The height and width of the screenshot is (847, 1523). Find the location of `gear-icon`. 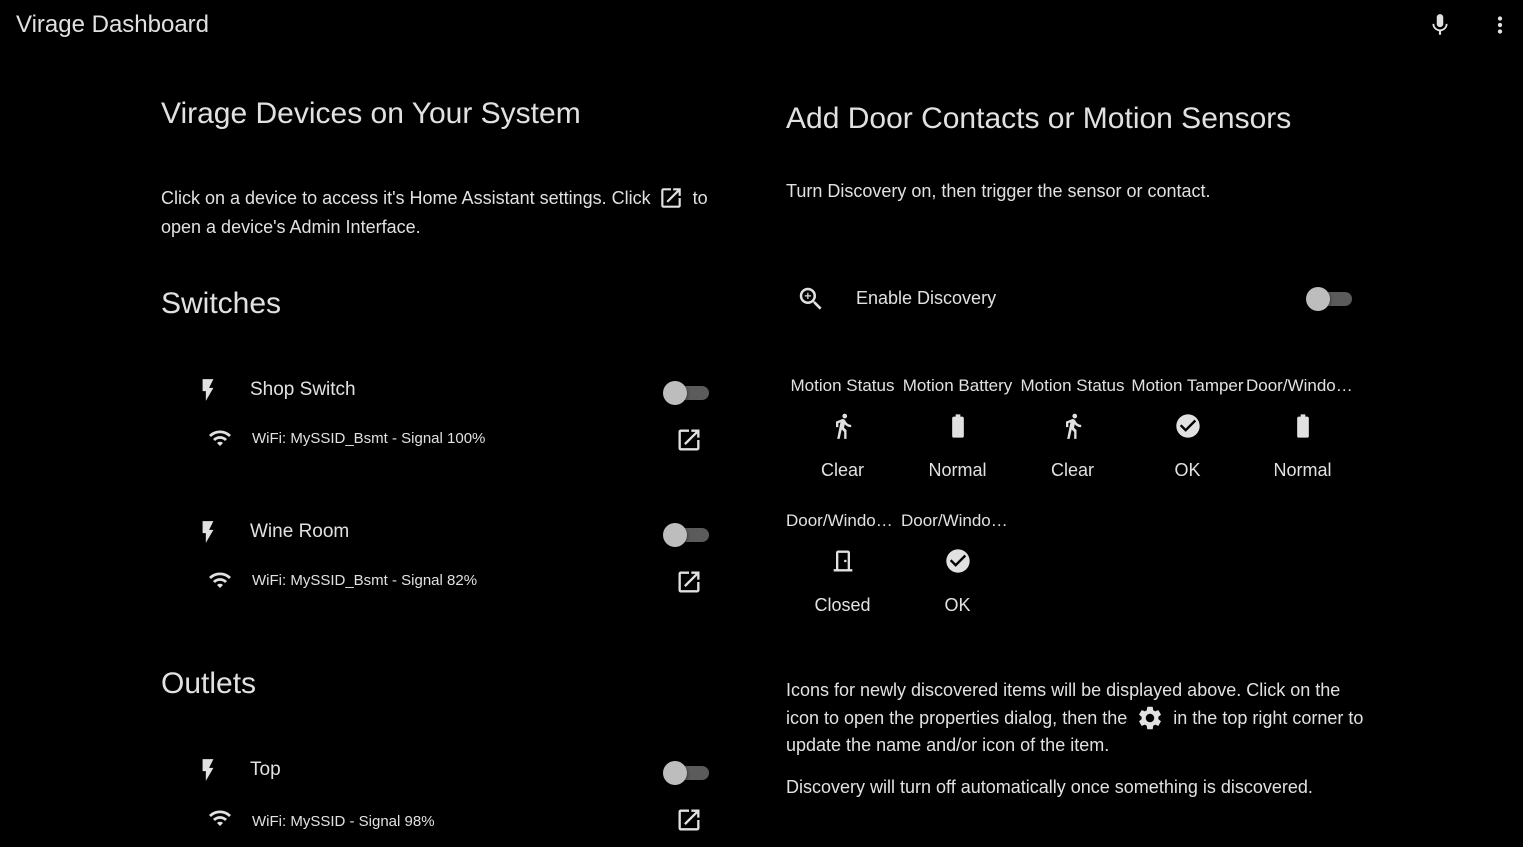

gear-icon is located at coordinates (1150, 718).